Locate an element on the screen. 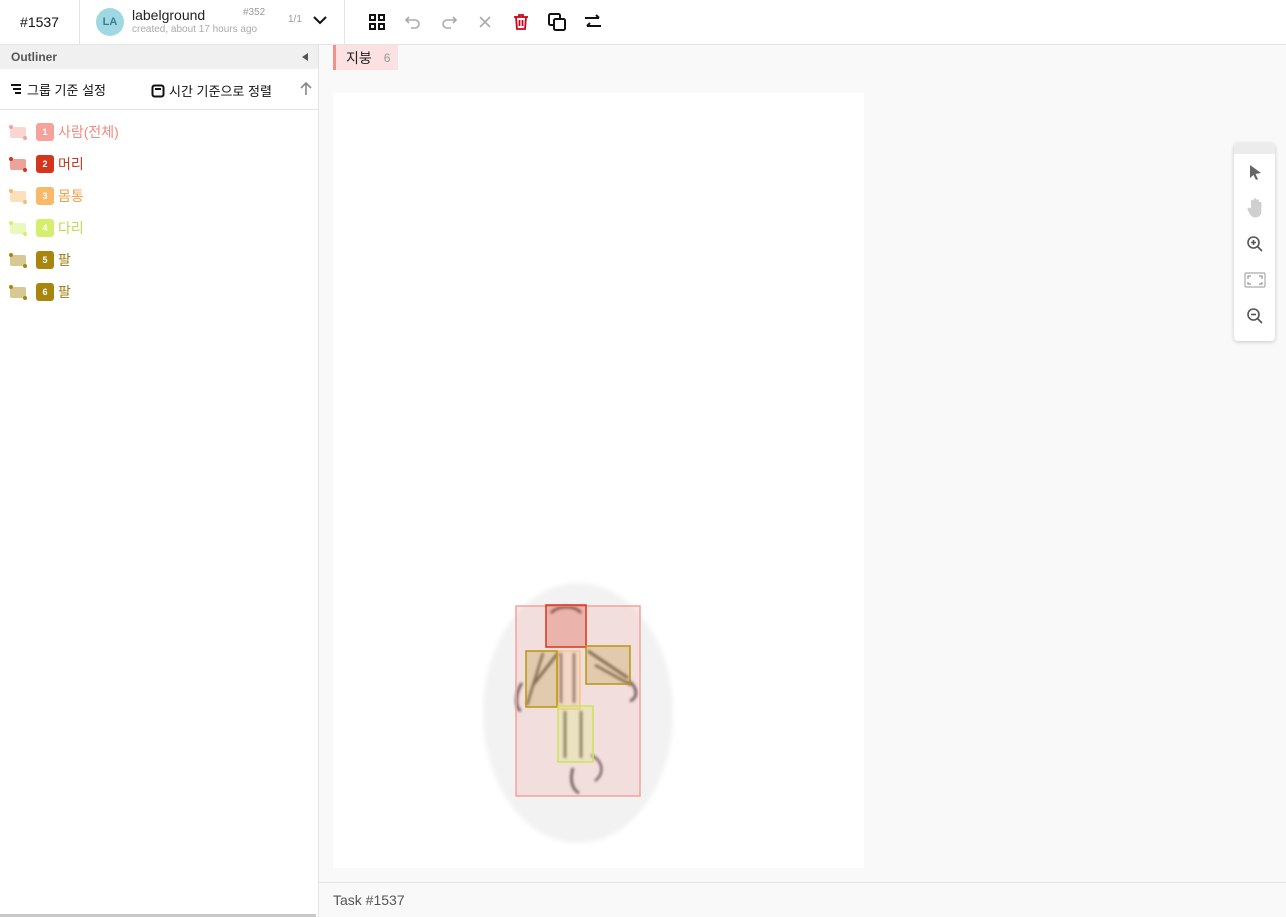  trash-icon is located at coordinates (521, 22).